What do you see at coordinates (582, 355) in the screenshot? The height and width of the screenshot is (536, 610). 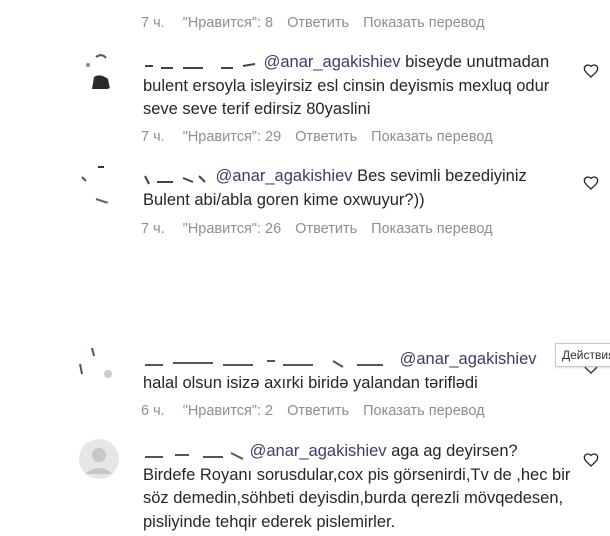 I see `actions-tooltip: Действия` at bounding box center [582, 355].